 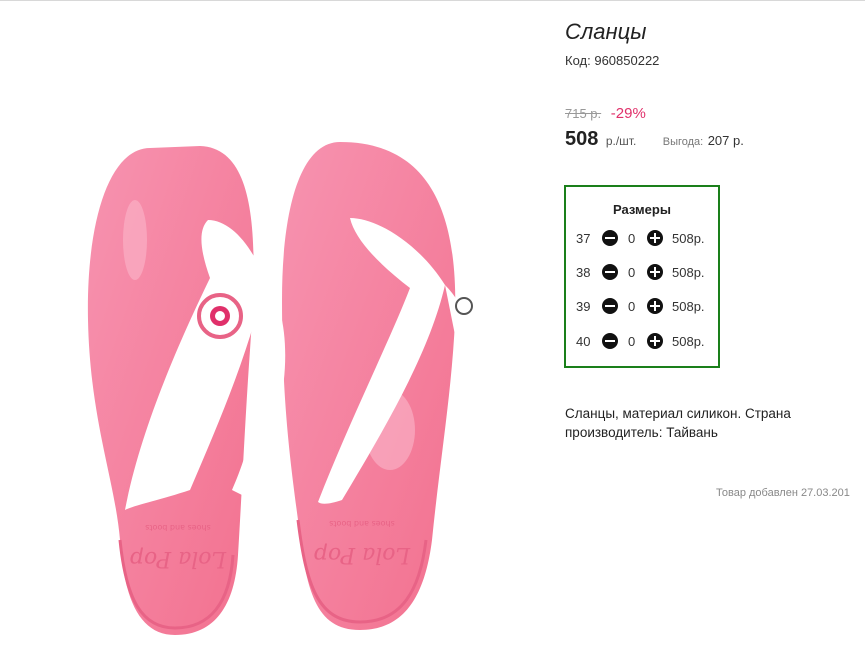 I want to click on size-row: 38 0 508р., so click(x=642, y=273).